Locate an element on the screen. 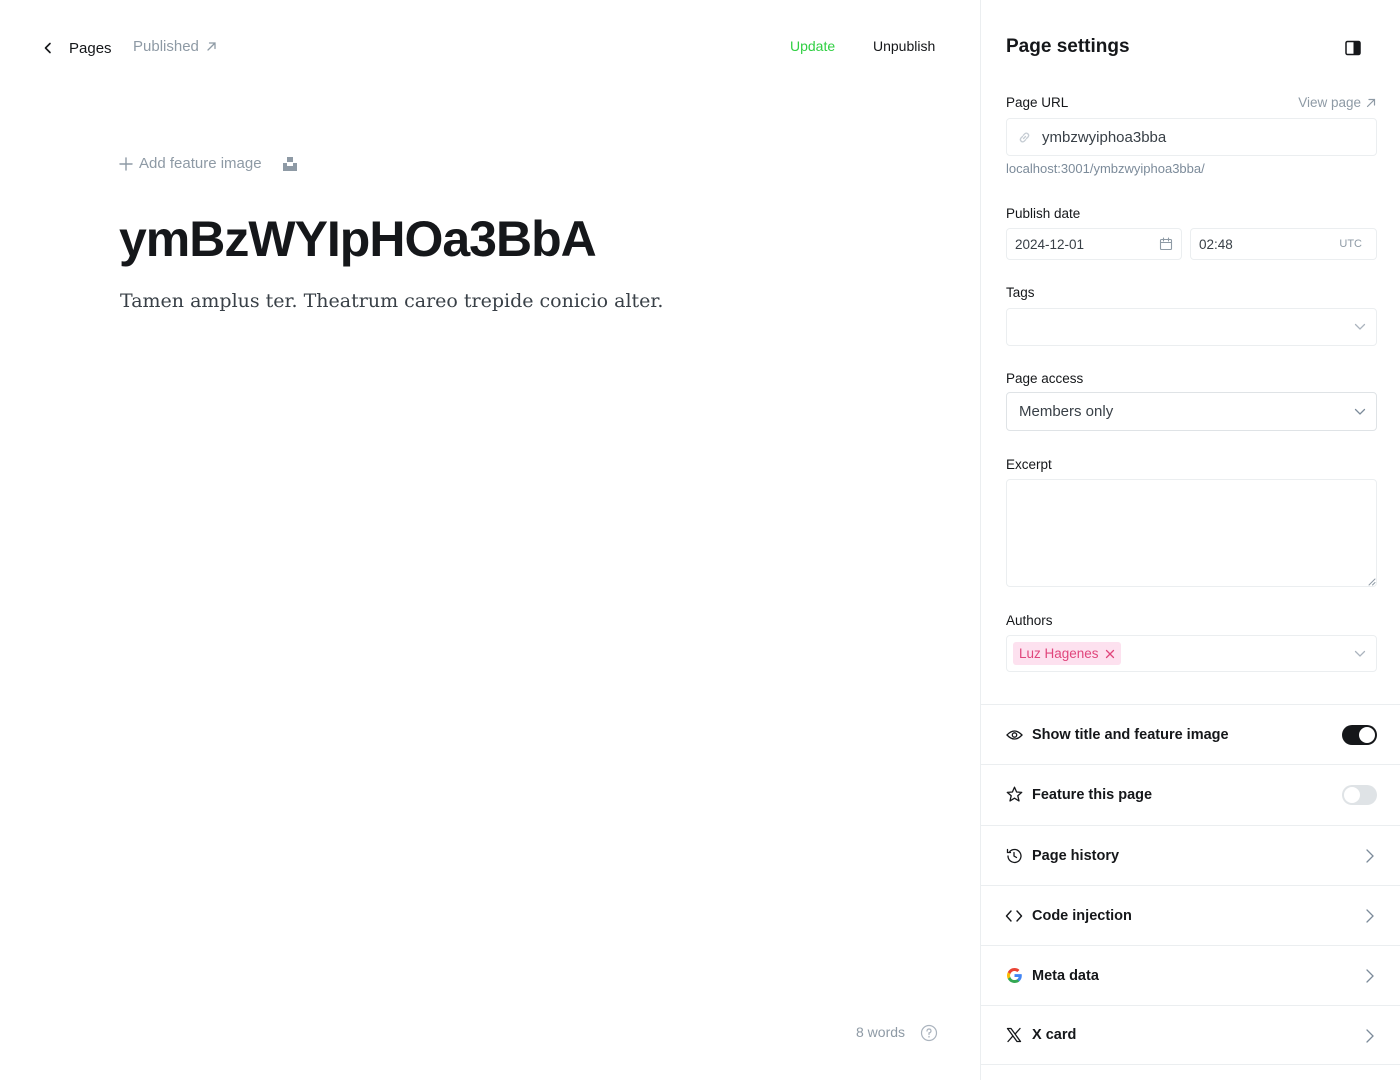 The image size is (1400, 1080). resize-handle-icon is located at coordinates (1371, 581).